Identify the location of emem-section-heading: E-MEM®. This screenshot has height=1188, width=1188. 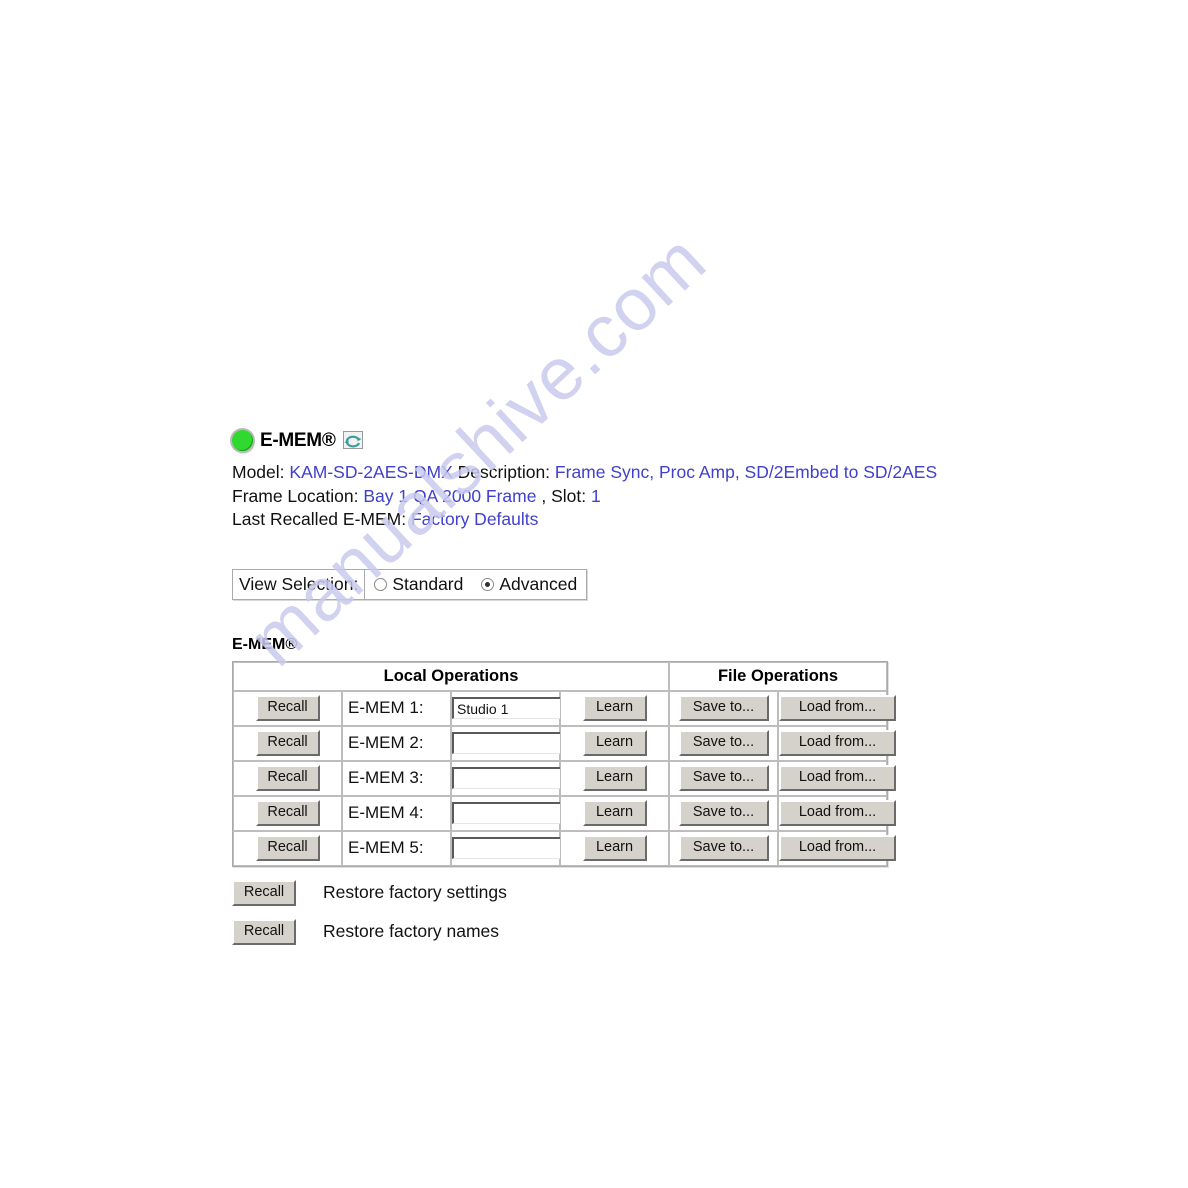
(265, 644).